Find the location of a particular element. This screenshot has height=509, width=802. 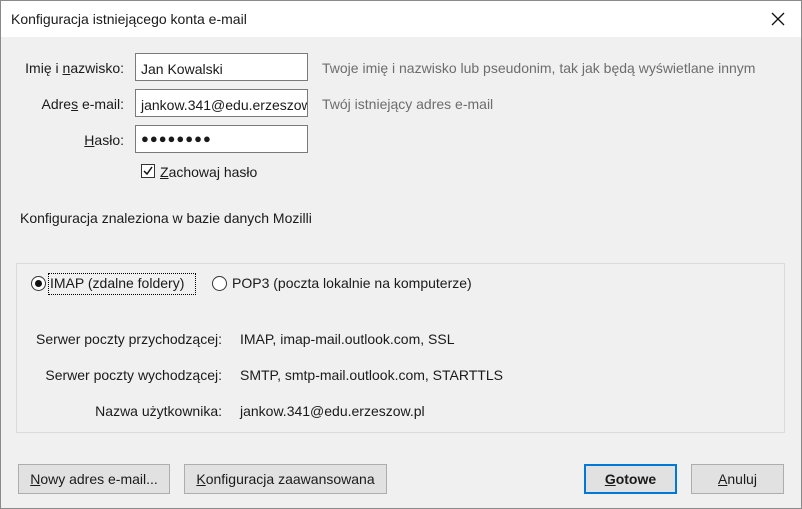

done-button: Gotowe is located at coordinates (630, 479).